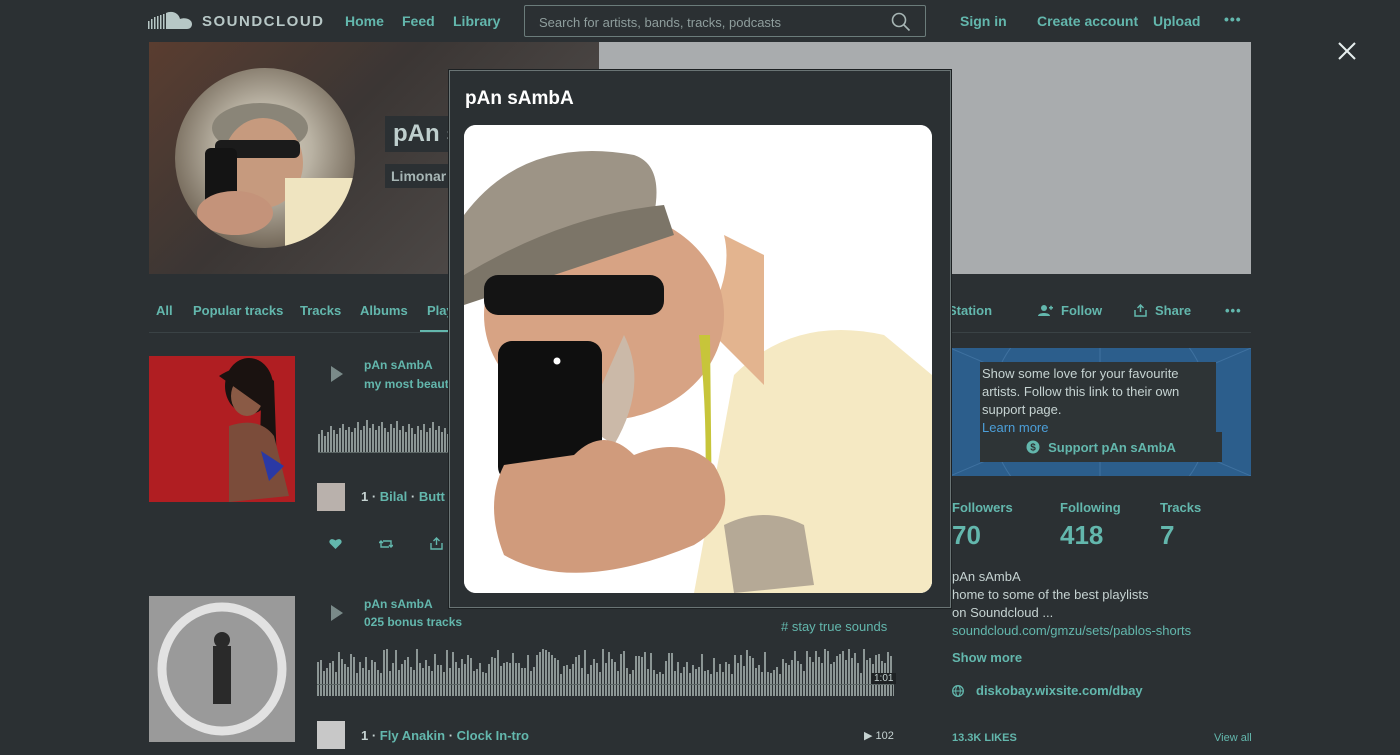 This screenshot has height=755, width=1400. I want to click on tab-albums: Albums, so click(384, 310).